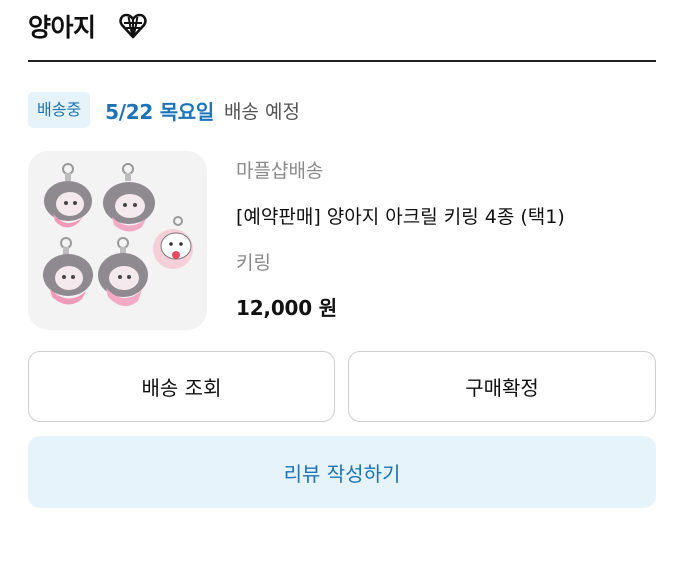  What do you see at coordinates (280, 171) in the screenshot?
I see `seller-label: 마플샵배송` at bounding box center [280, 171].